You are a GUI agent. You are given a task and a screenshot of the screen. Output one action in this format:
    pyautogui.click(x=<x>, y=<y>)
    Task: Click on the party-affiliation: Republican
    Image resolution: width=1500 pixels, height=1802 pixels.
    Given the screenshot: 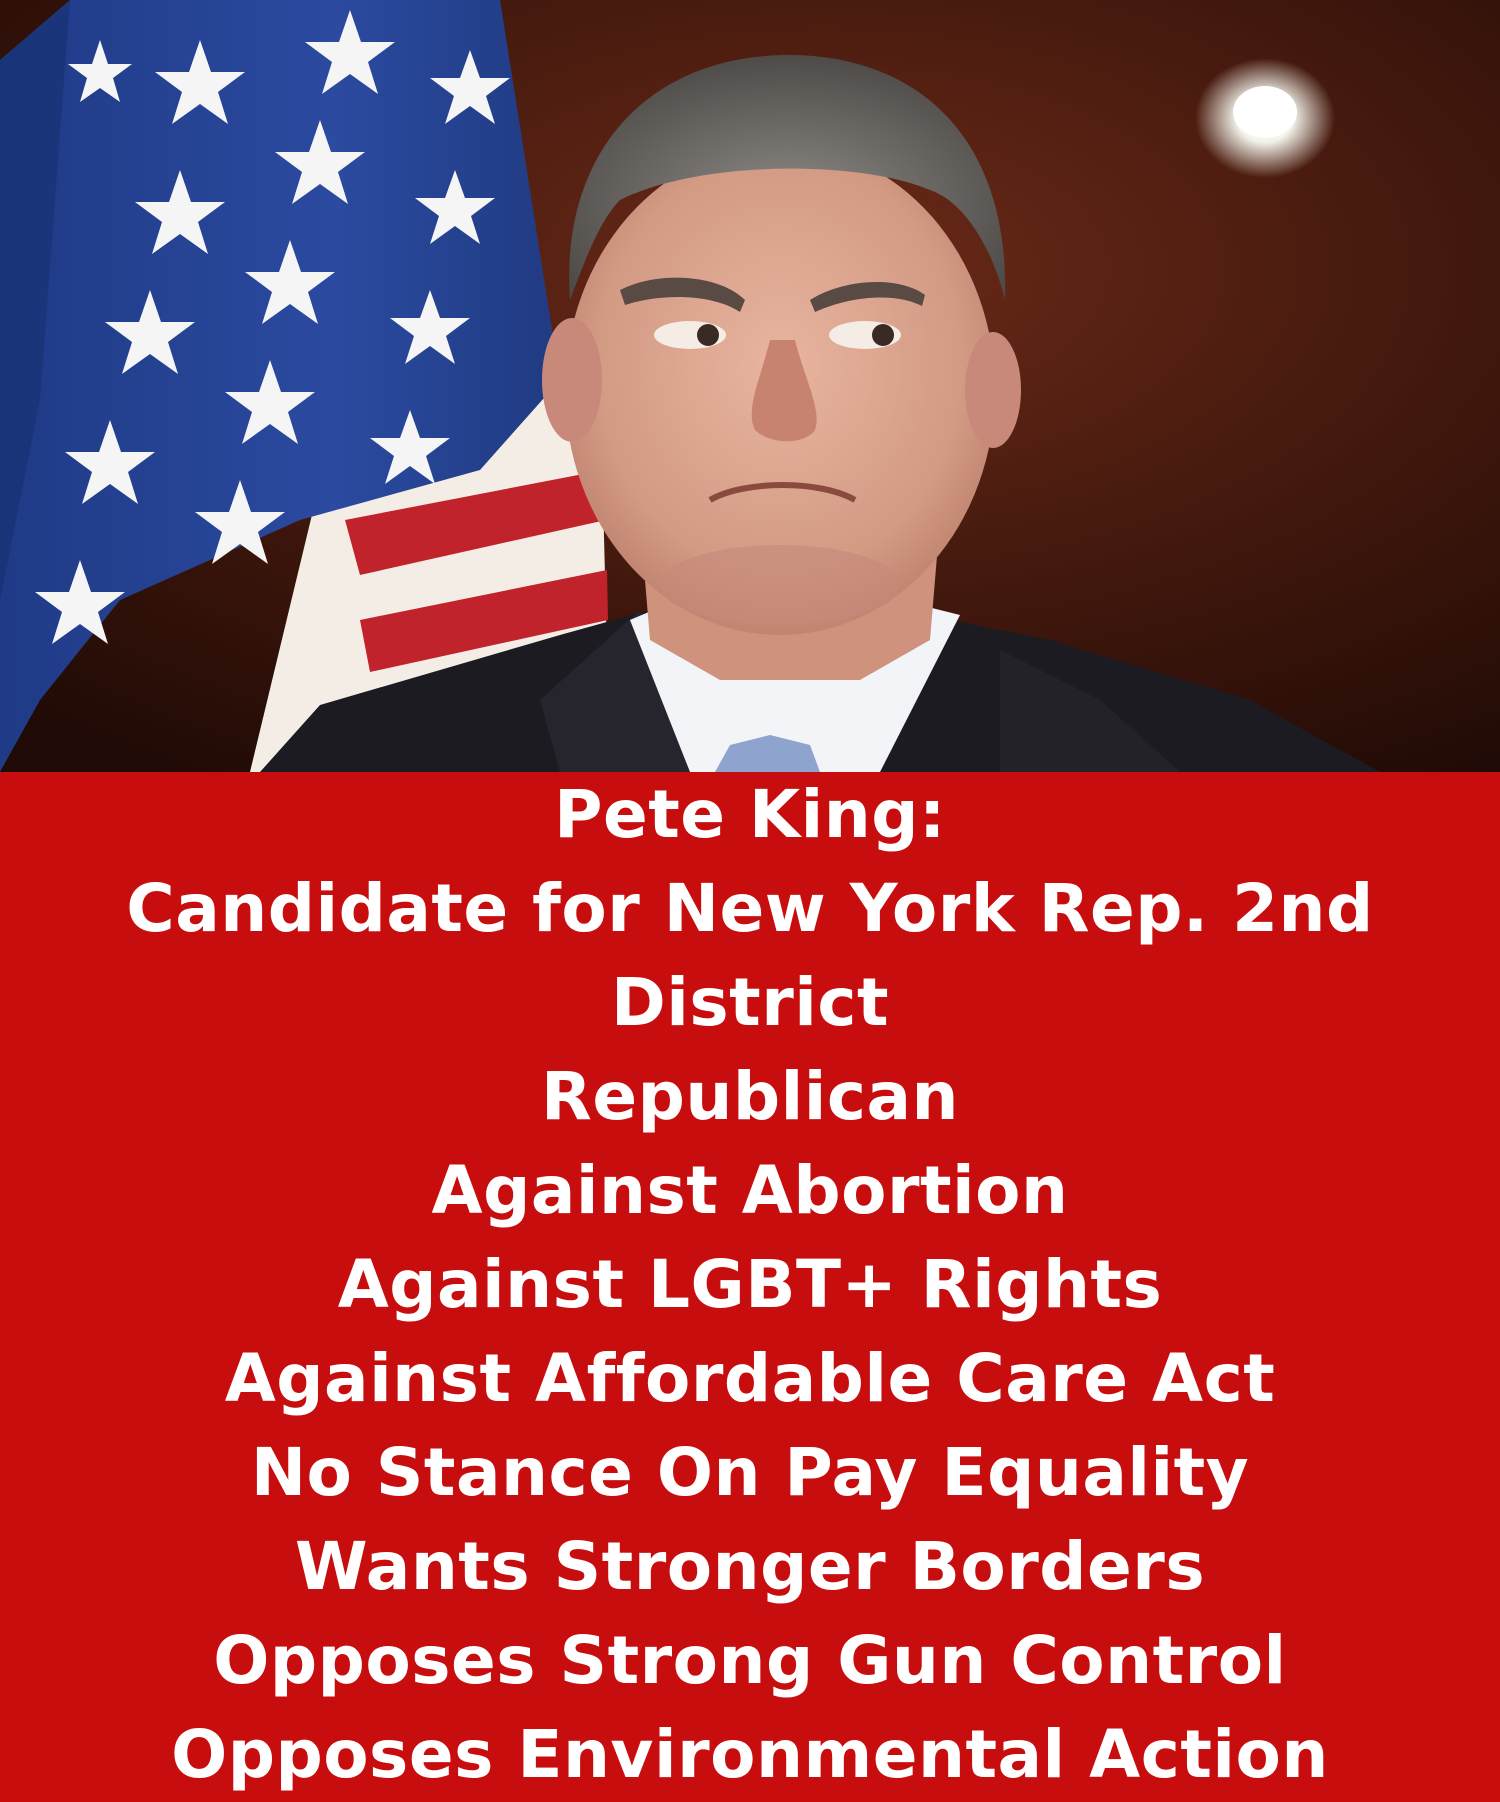 What is the action you would take?
    pyautogui.click(x=750, y=1096)
    